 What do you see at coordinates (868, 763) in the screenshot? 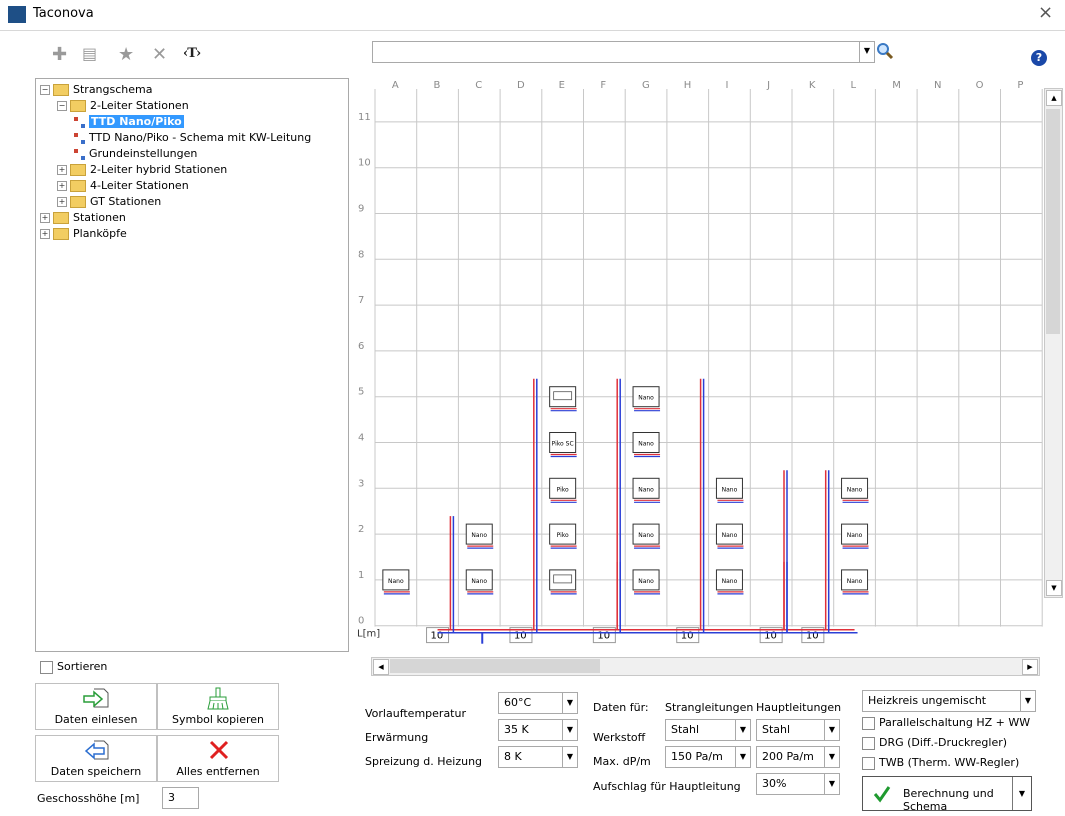
I see `twb-checkbox` at bounding box center [868, 763].